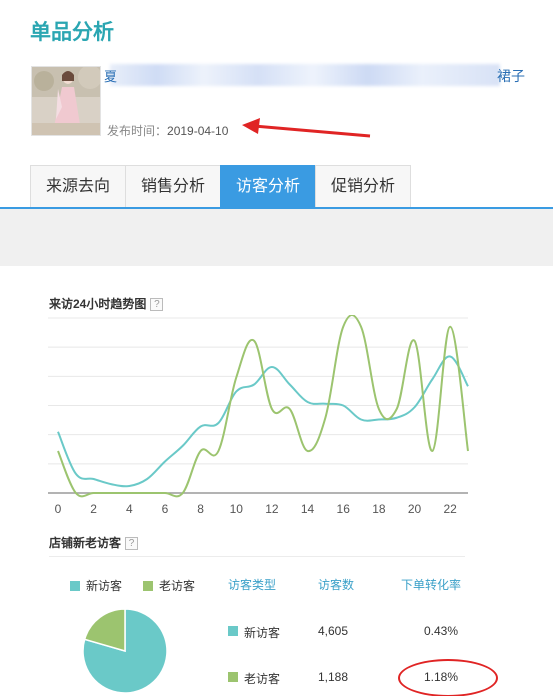 The width and height of the screenshot is (553, 696). Describe the element at coordinates (200, 509) in the screenshot. I see `x-tick-label: 8` at that location.